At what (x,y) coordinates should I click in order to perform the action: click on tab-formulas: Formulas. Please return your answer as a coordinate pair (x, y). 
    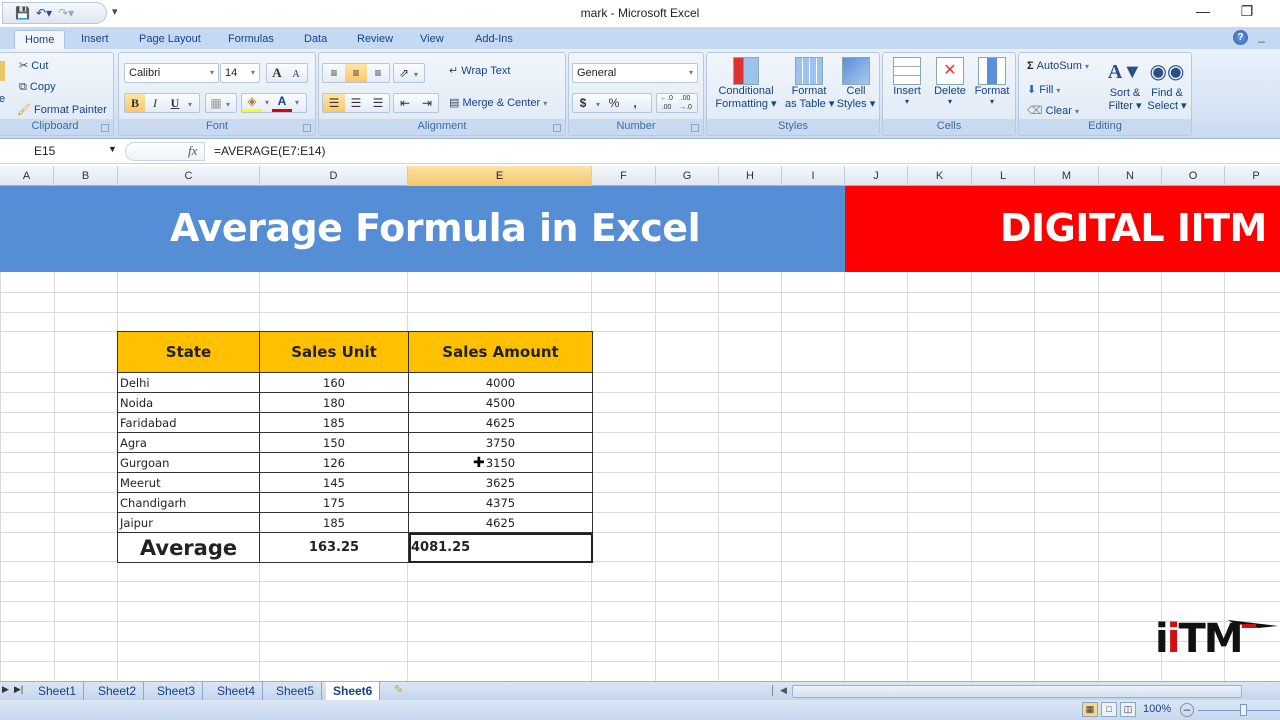
    Looking at the image, I should click on (251, 39).